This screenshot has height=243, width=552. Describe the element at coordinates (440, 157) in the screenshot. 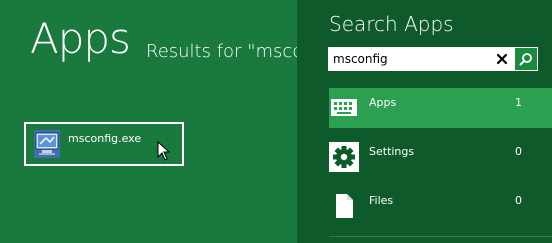

I see `scope-settings: Settings 0` at that location.